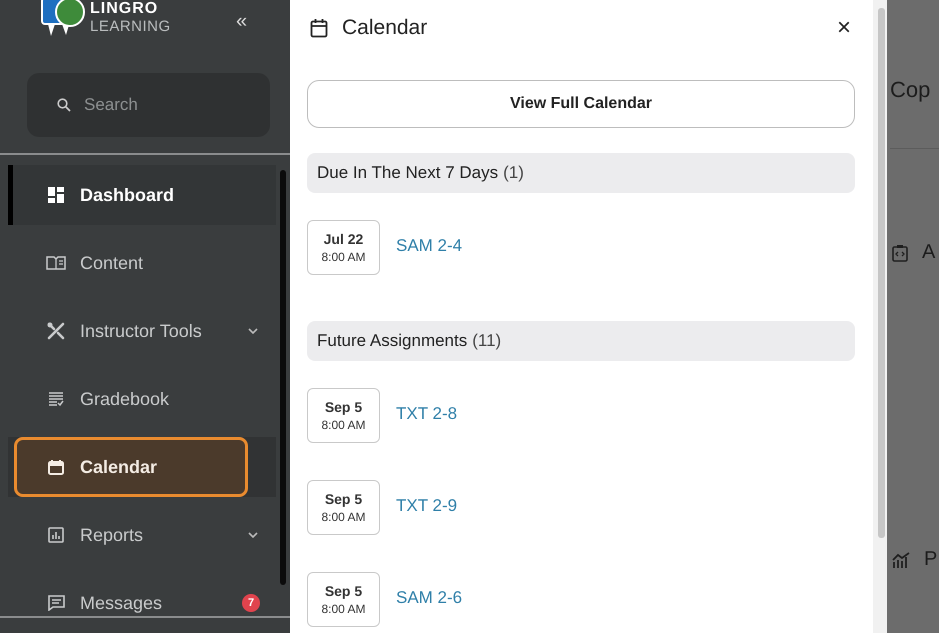 The image size is (939, 633). Describe the element at coordinates (138, 535) in the screenshot. I see `nav-item: Reports` at that location.